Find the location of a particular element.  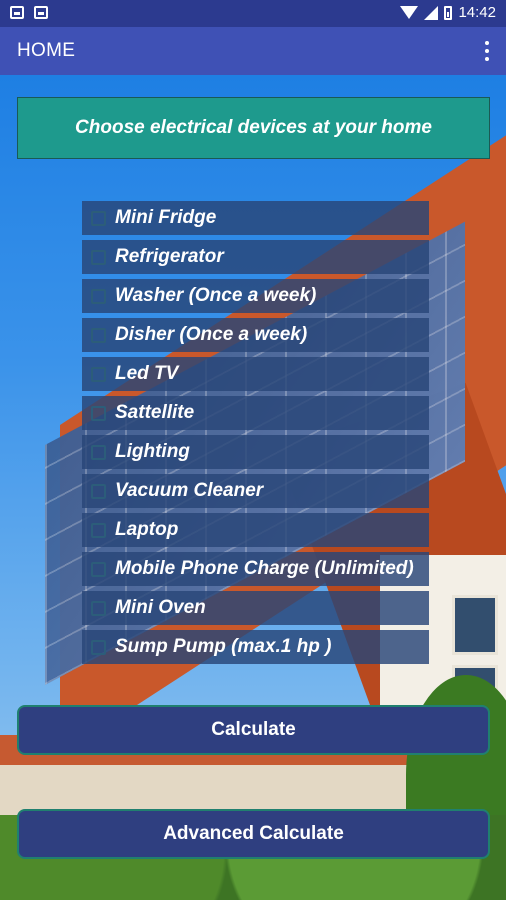

device-label: Vacuum Cleaner is located at coordinates (189, 490).